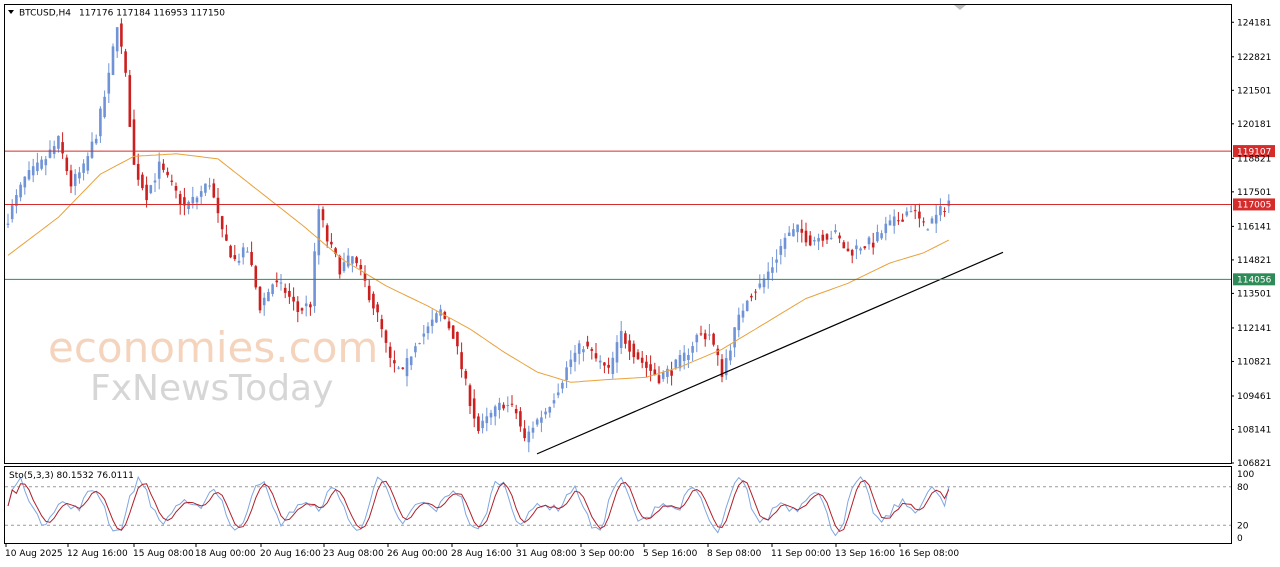 Image resolution: width=1280 pixels, height=567 pixels. I want to click on time-tick-label: 31 Aug 08:00, so click(546, 554).